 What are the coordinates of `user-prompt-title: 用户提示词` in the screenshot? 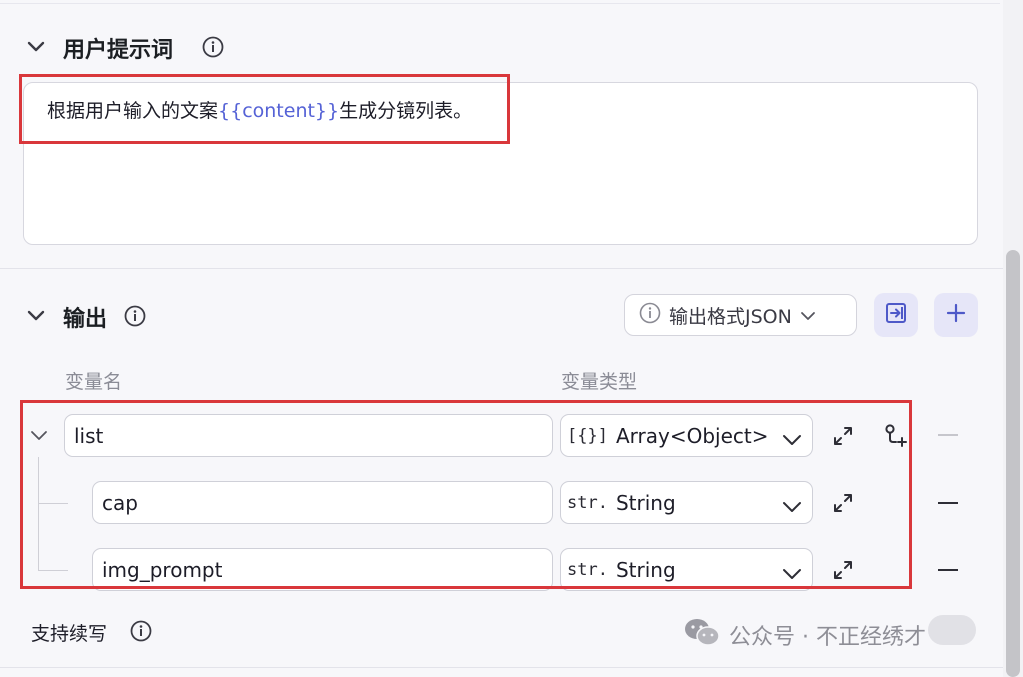 It's located at (118, 50).